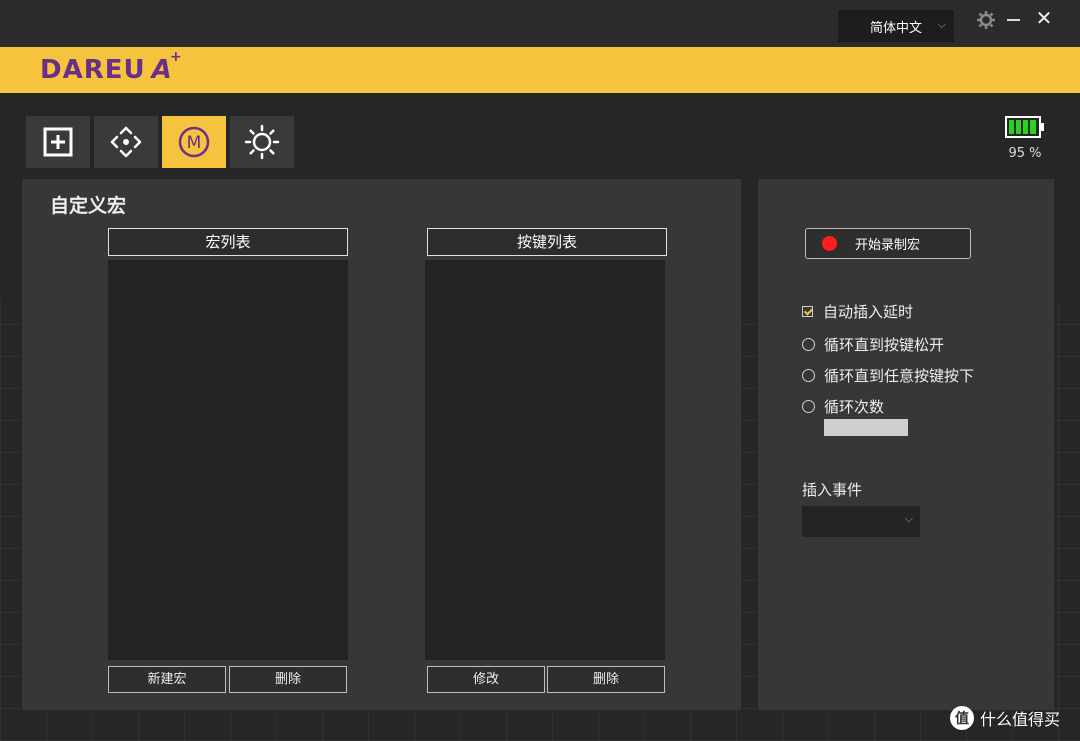  What do you see at coordinates (540, 70) in the screenshot?
I see `brand-bar: DAREU A +` at bounding box center [540, 70].